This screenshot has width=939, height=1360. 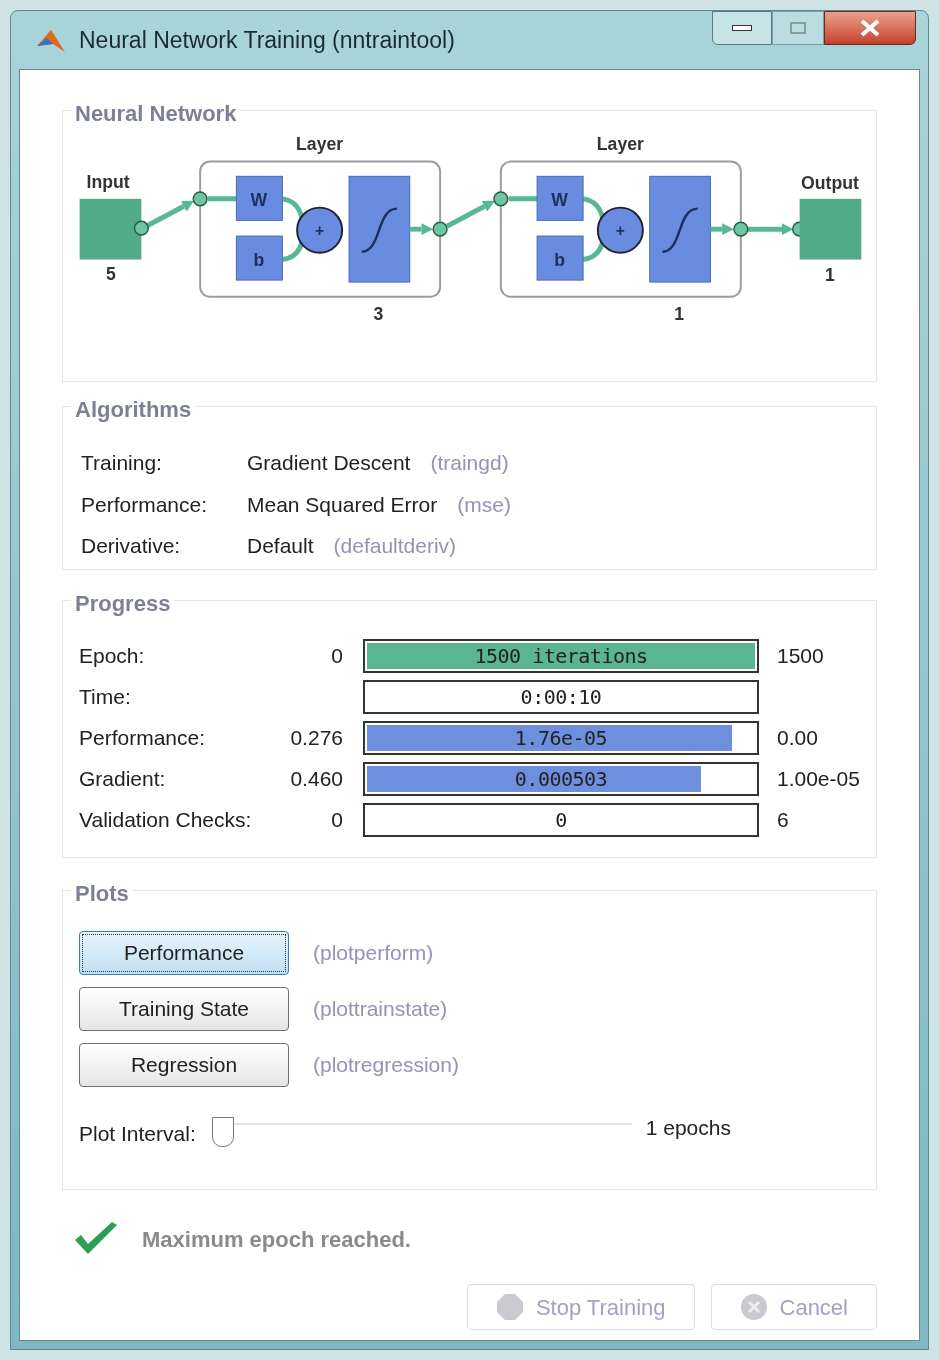 I want to click on plot-function: (plotperform), so click(x=373, y=953).